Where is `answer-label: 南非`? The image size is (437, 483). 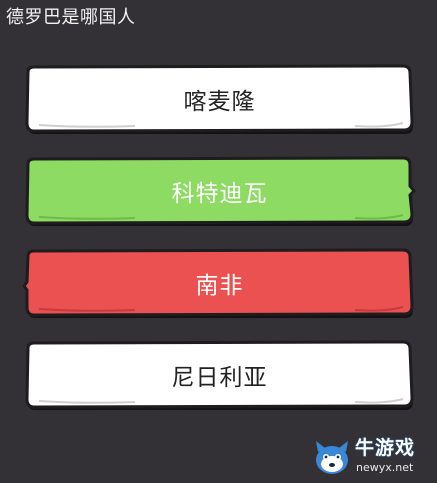 answer-label: 南非 is located at coordinates (219, 286).